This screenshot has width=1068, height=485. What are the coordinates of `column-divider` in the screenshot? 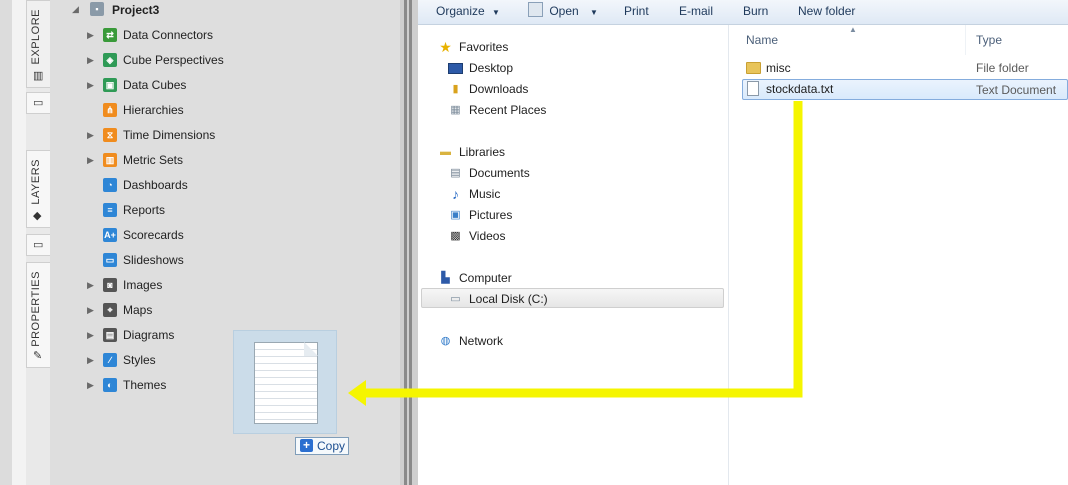 It's located at (965, 40).